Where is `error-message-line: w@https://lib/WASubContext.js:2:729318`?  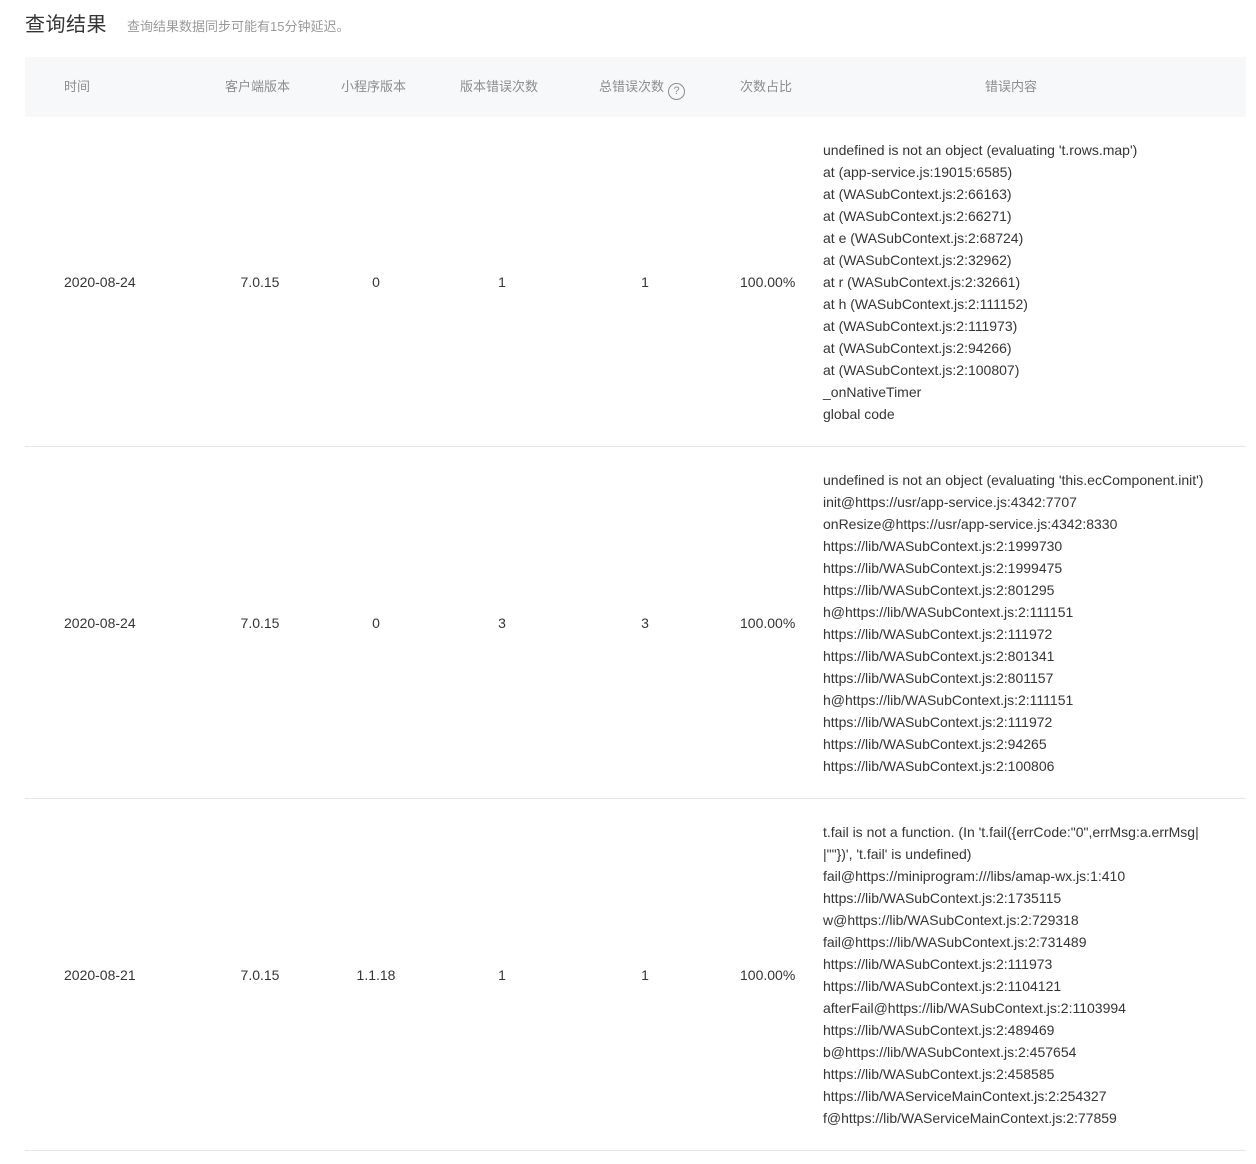 error-message-line: w@https://lib/WASubContext.js:2:729318 is located at coordinates (951, 920).